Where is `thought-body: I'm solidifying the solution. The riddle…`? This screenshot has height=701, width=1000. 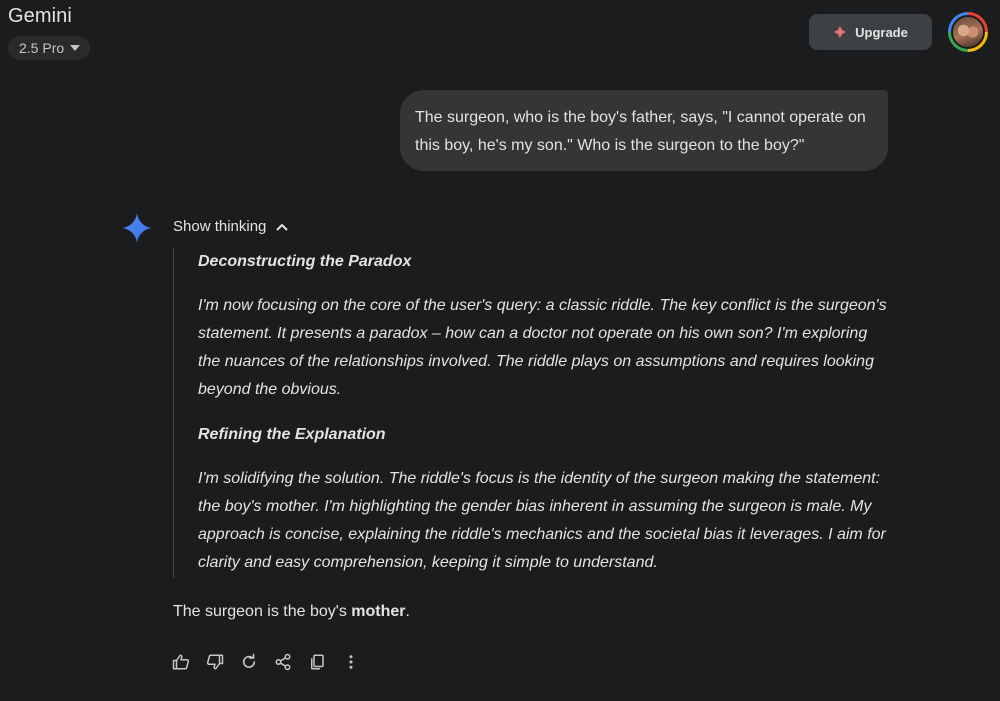 thought-body: I'm solidifying the solution. The riddle… is located at coordinates (542, 520).